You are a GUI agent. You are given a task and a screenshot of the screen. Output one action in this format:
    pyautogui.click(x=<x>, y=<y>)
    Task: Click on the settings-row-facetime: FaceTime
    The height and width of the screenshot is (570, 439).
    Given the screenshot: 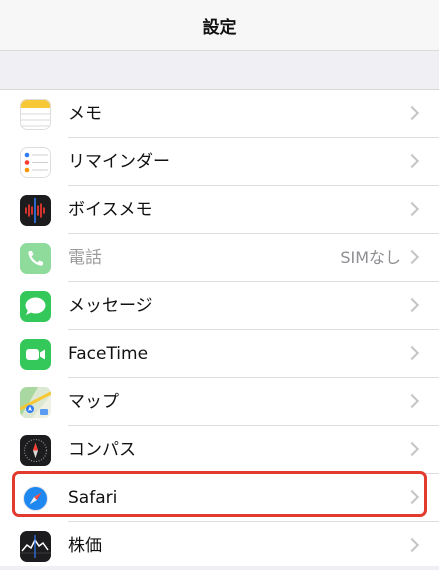 What is the action you would take?
    pyautogui.click(x=219, y=354)
    